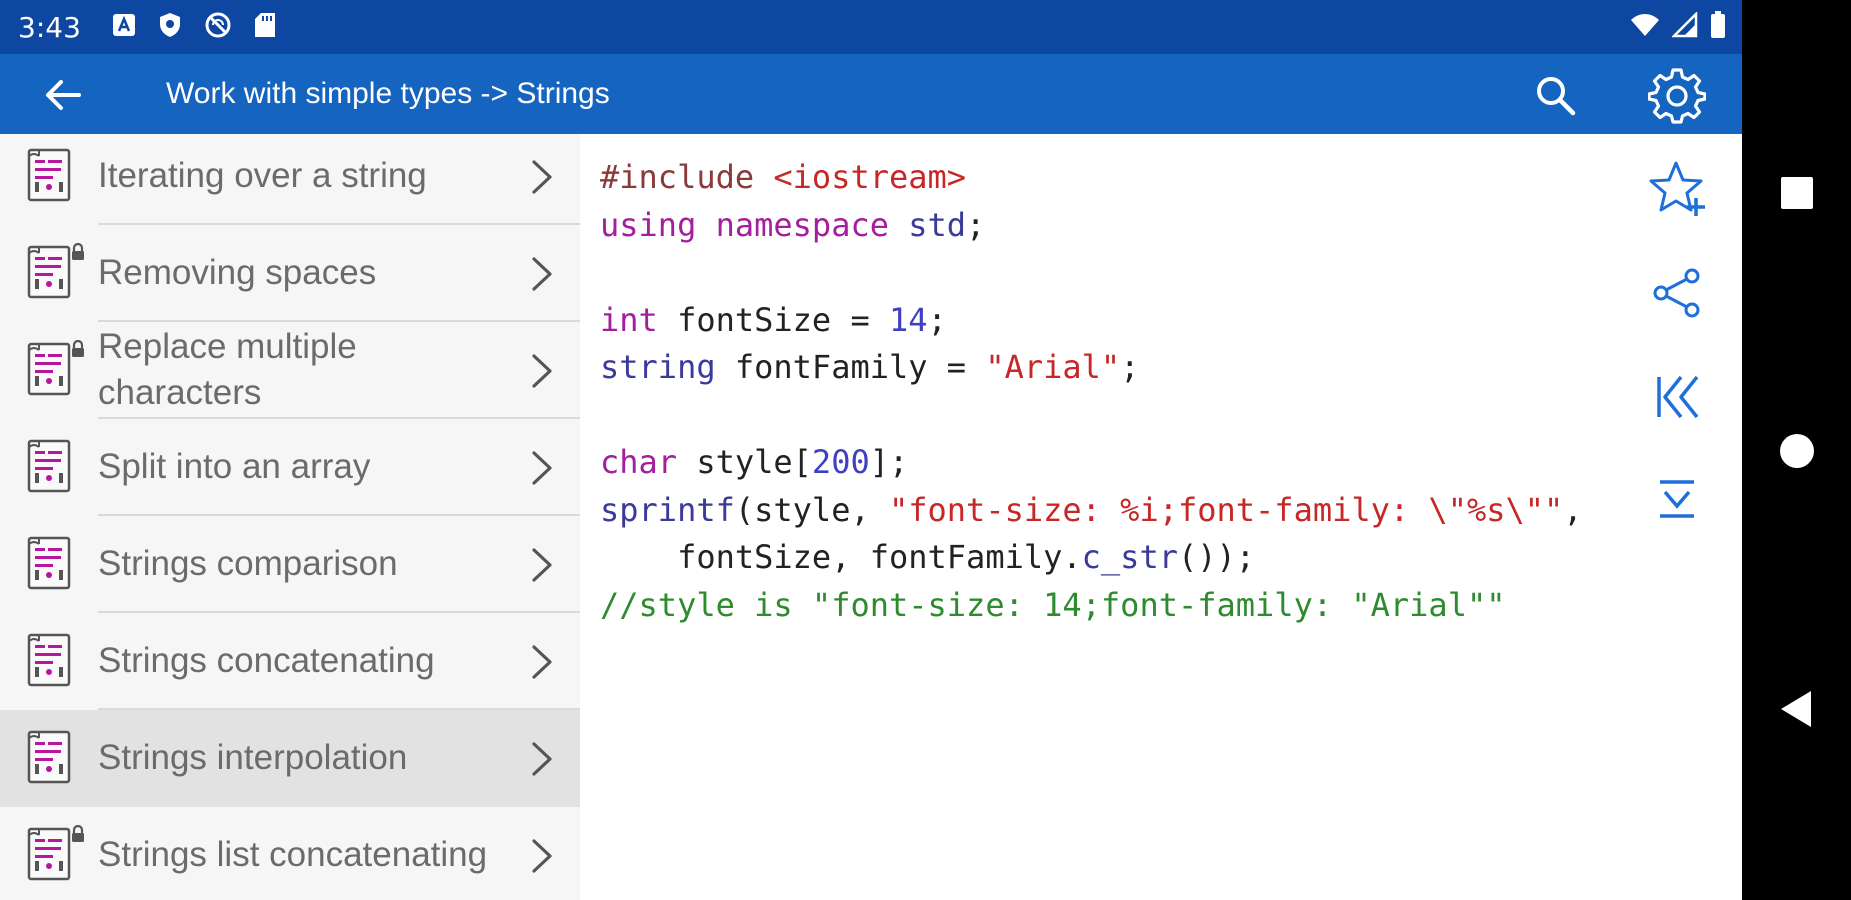 Image resolution: width=1851 pixels, height=900 pixels. What do you see at coordinates (234, 466) in the screenshot?
I see `topic-label: Split into an array` at bounding box center [234, 466].